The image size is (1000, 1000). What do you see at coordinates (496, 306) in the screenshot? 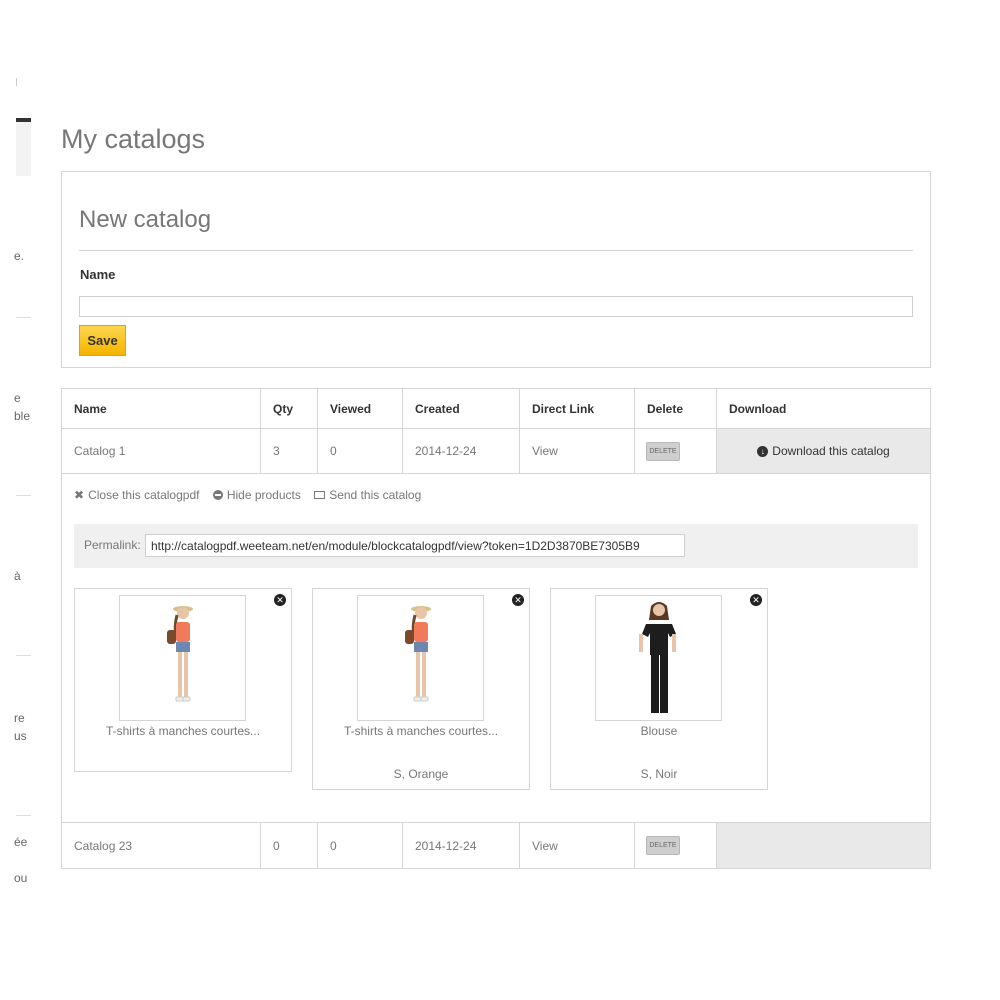
I see `catalog-name-input` at bounding box center [496, 306].